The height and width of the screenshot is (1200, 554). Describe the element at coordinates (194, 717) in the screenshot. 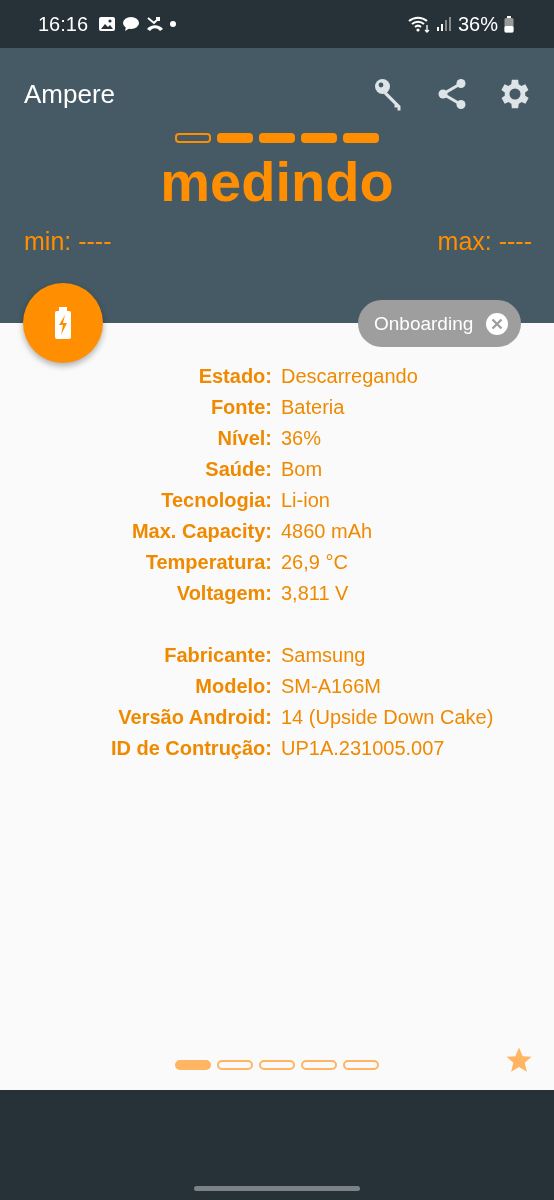

I see `info-label: Versão Android:` at that location.